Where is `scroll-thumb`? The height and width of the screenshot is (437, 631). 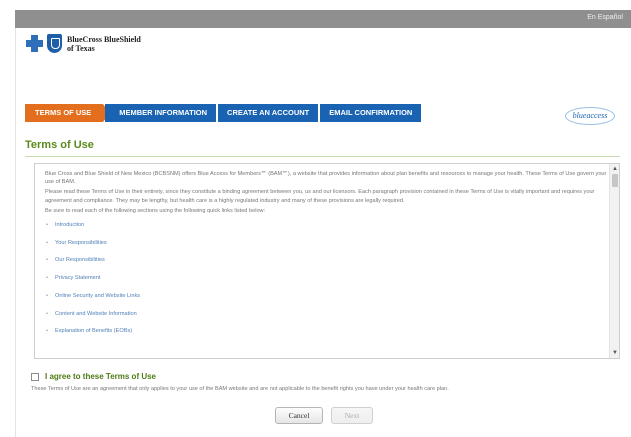
scroll-thumb is located at coordinates (615, 180).